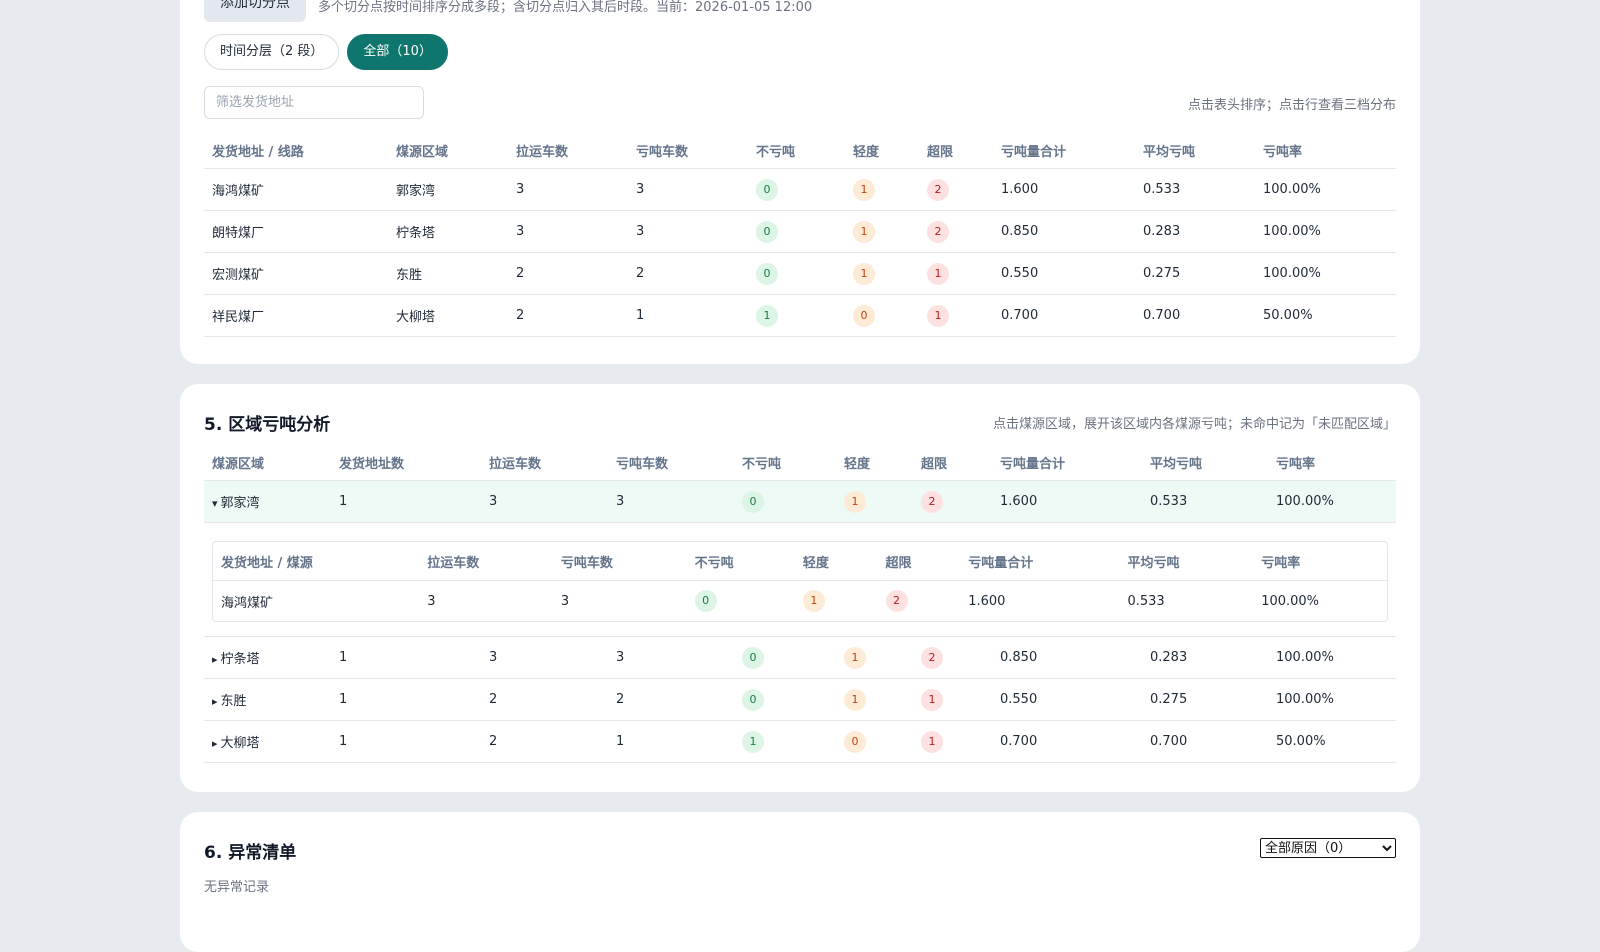 This screenshot has width=1600, height=952. I want to click on table-cell: ▸ 柠条塔, so click(267, 657).